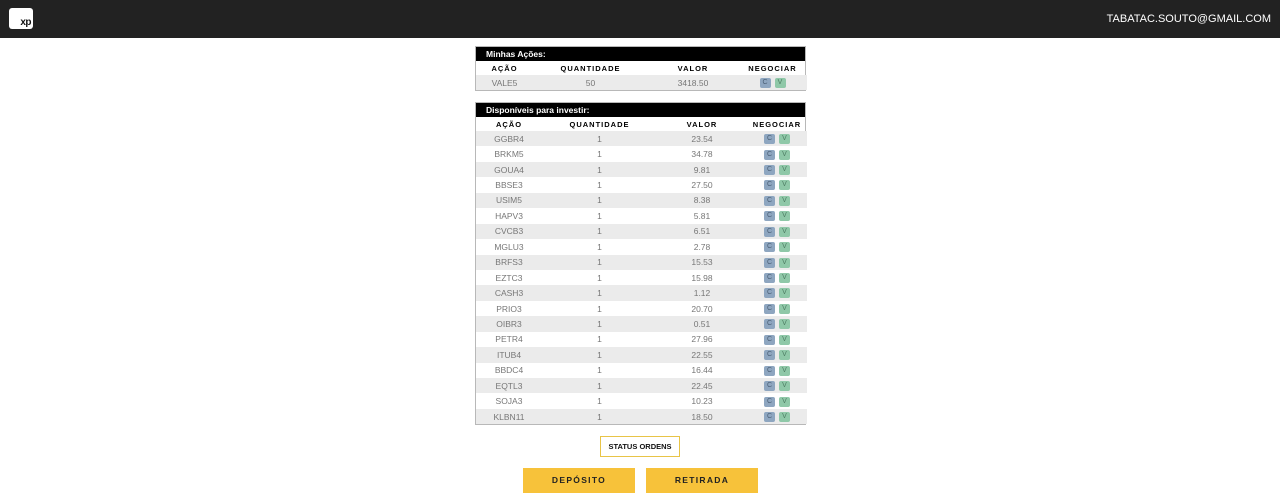 The image size is (1280, 498). Describe the element at coordinates (599, 124) in the screenshot. I see `column-header-quantidade: QUANTIDADE` at that location.